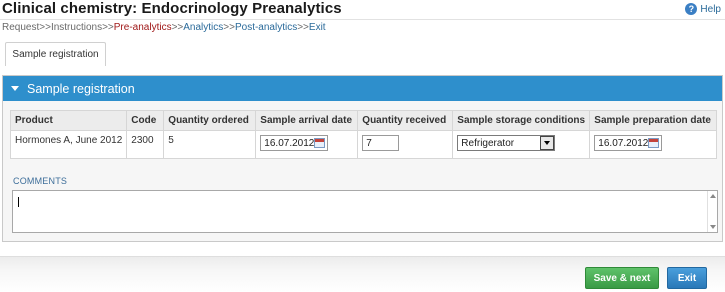 The image size is (725, 292). I want to click on cell-arrival-date: 16.07.2012, so click(307, 144).